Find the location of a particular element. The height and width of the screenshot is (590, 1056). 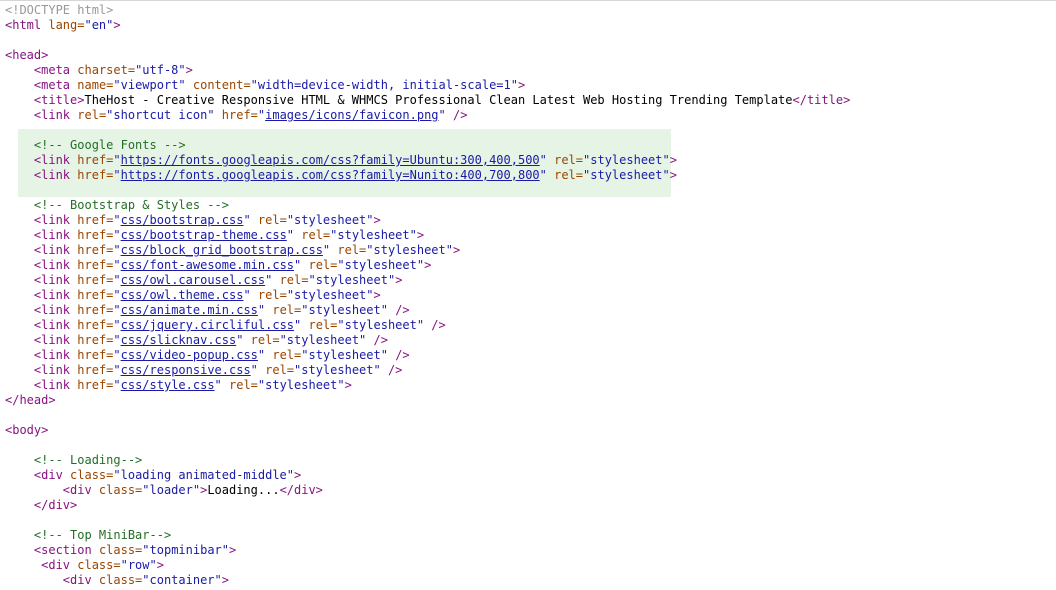

source-link: css/animate.min.css is located at coordinates (189, 310).